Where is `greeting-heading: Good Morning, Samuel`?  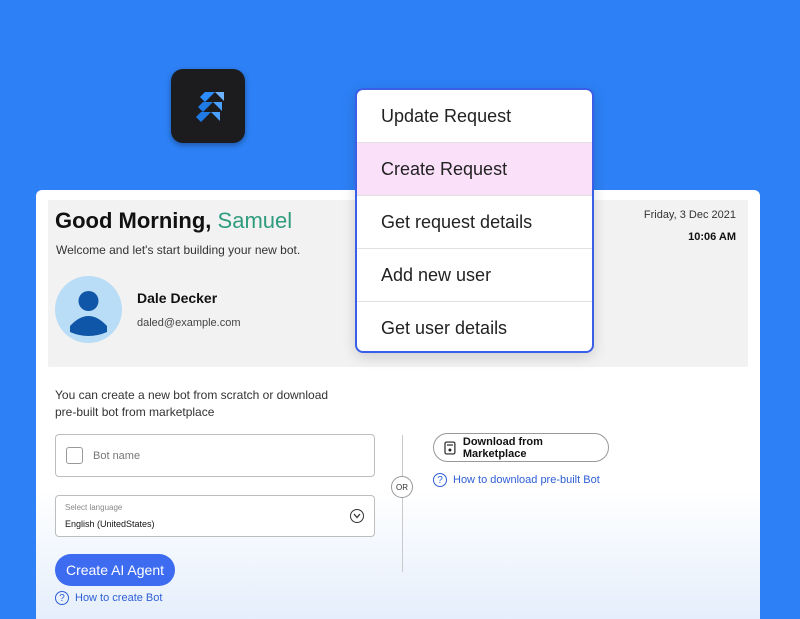 greeting-heading: Good Morning, Samuel is located at coordinates (173, 221).